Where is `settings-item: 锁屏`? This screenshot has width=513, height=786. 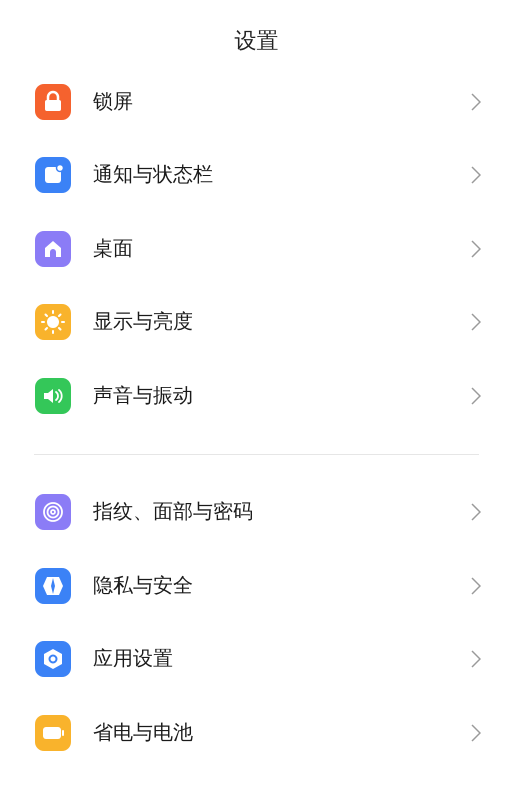
settings-item: 锁屏 is located at coordinates (256, 101).